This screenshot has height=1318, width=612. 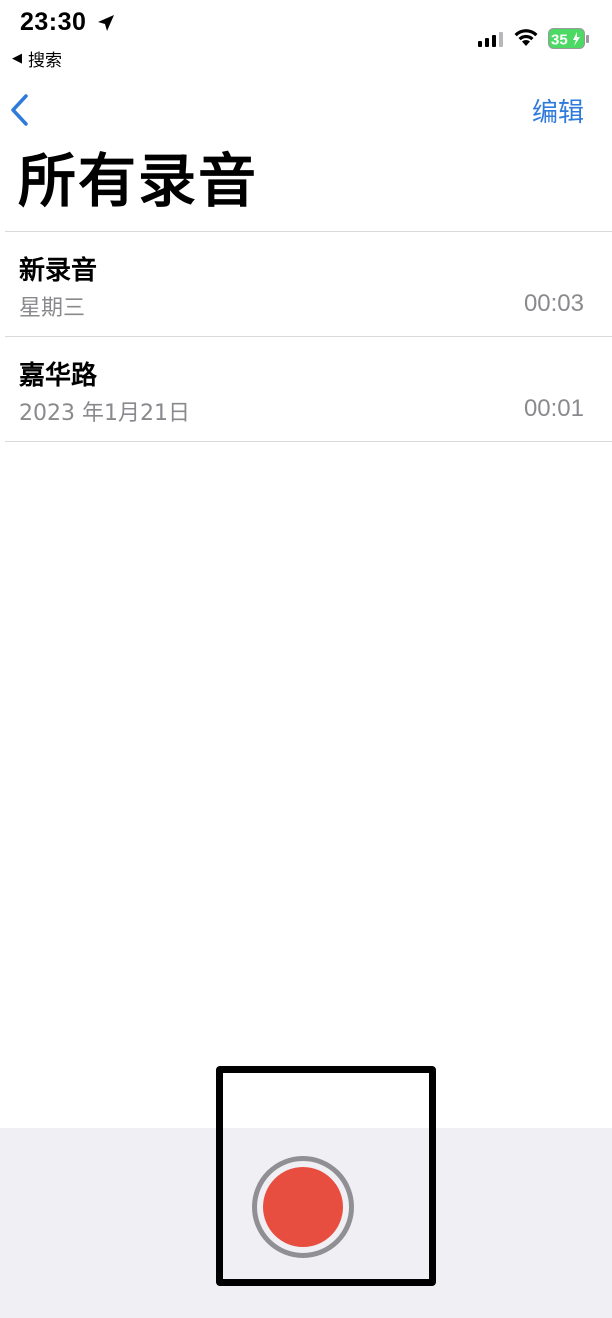 I want to click on back-triangle-icon: ◀, so click(x=17, y=58).